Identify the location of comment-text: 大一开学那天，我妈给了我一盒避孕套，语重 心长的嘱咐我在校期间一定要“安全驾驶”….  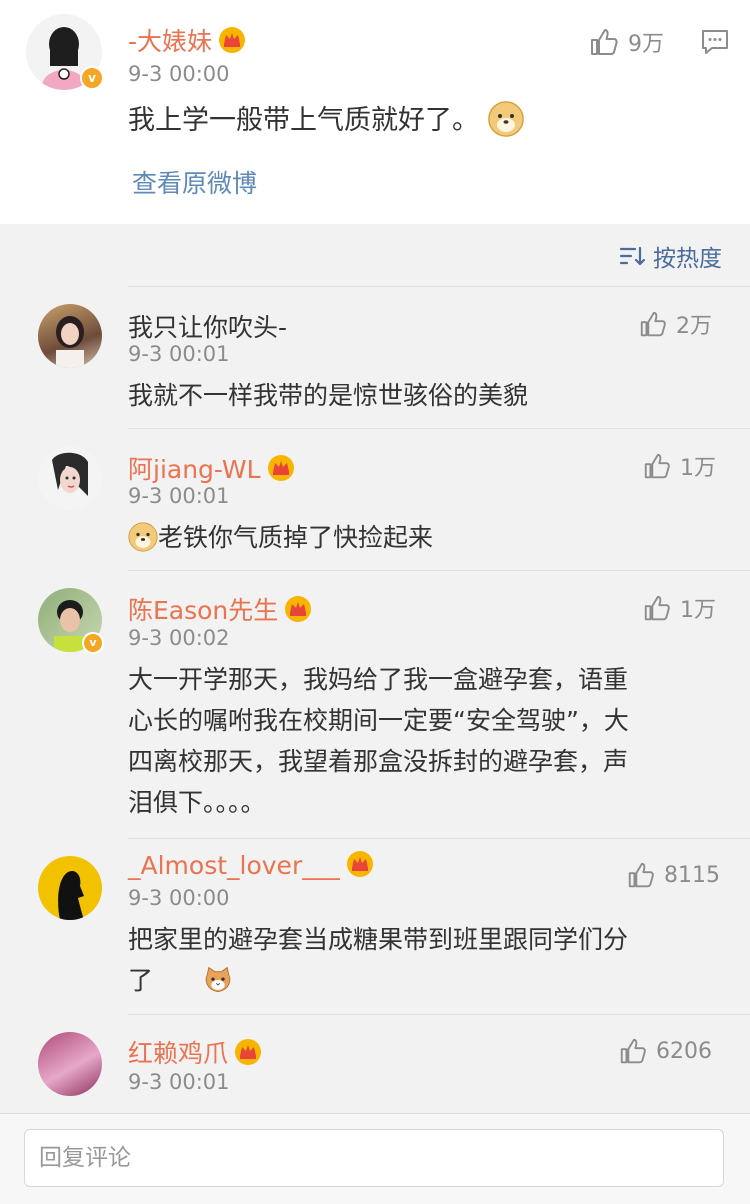
(378, 741).